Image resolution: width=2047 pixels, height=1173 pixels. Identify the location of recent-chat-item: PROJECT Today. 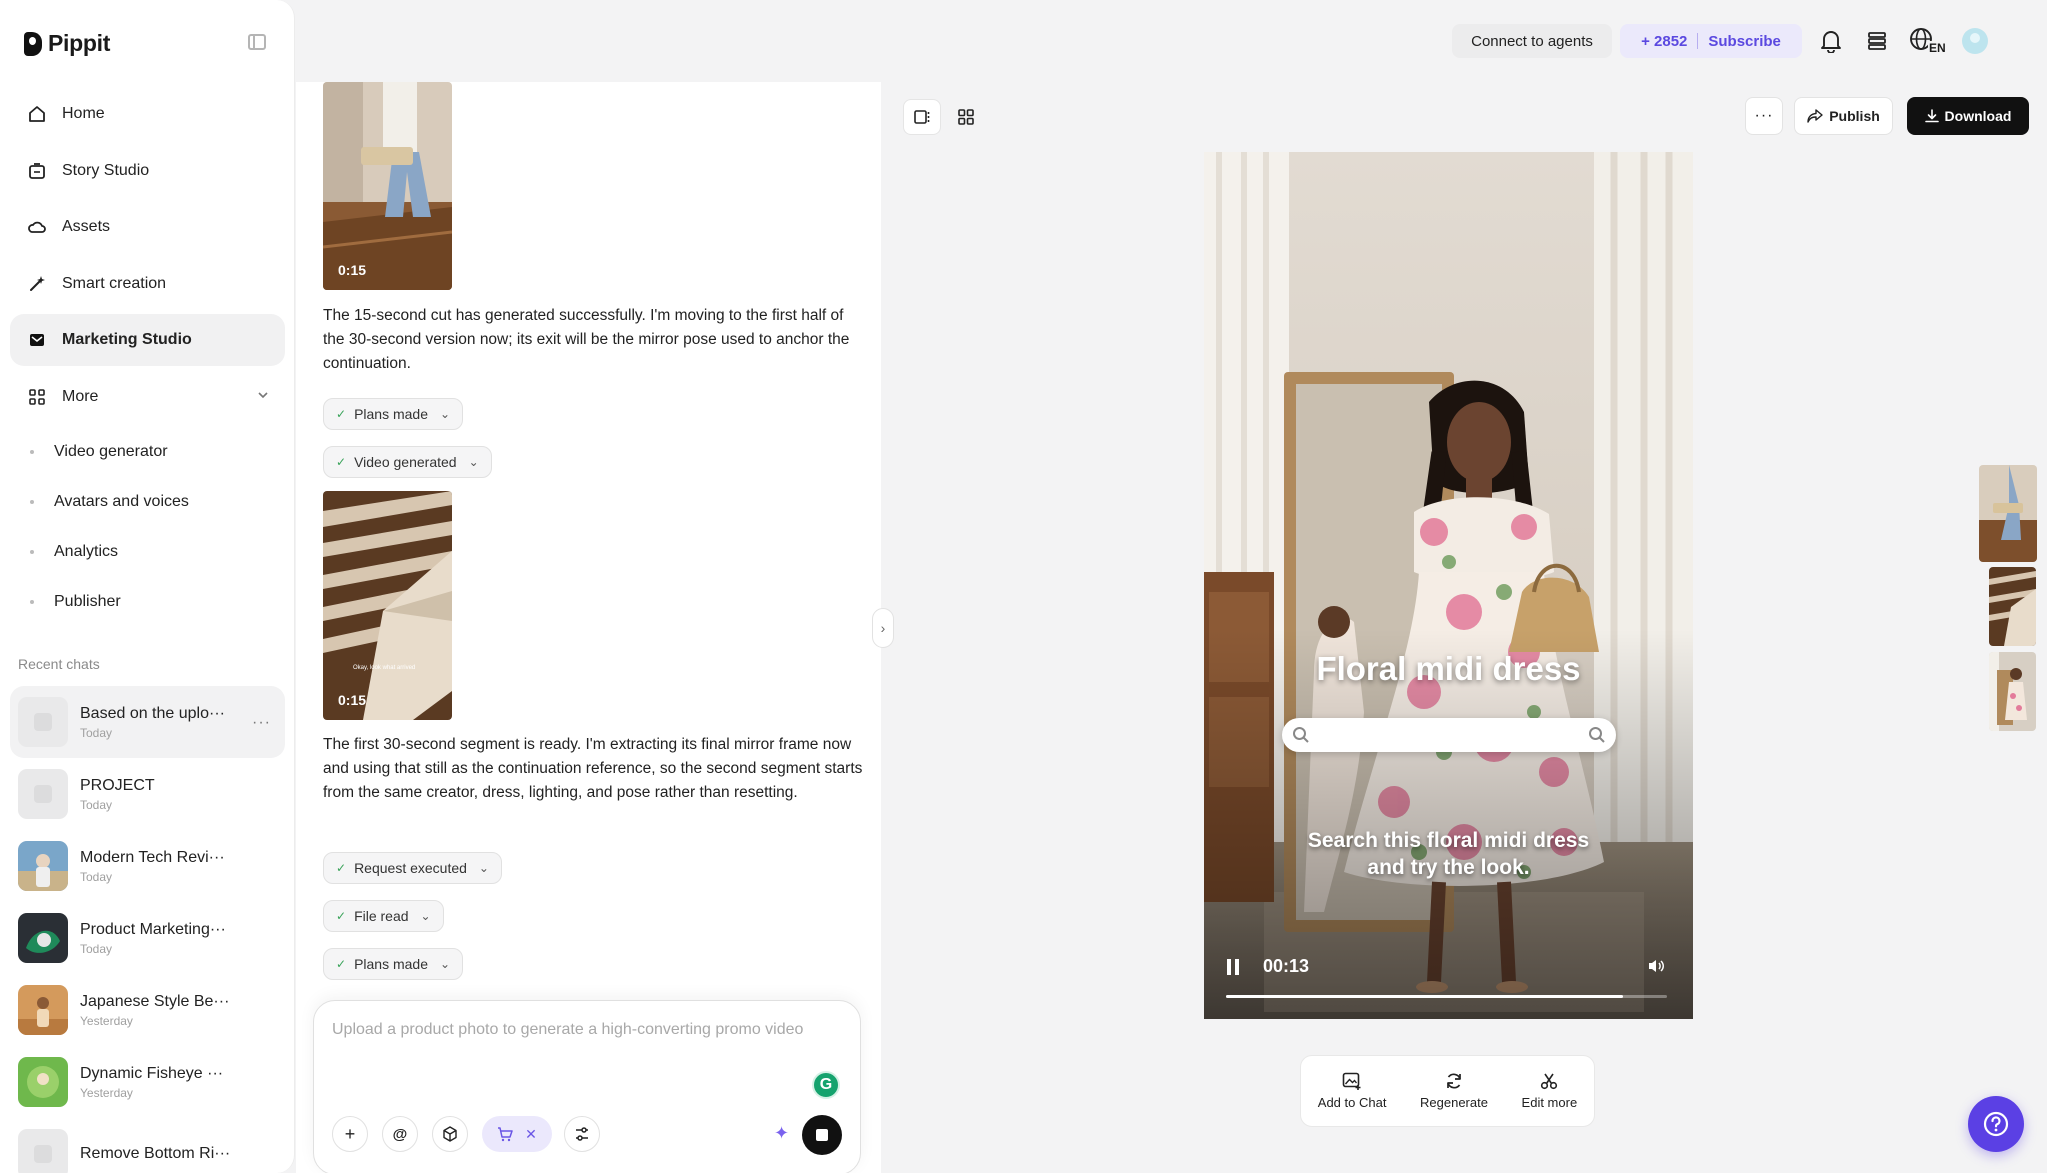
(147, 794).